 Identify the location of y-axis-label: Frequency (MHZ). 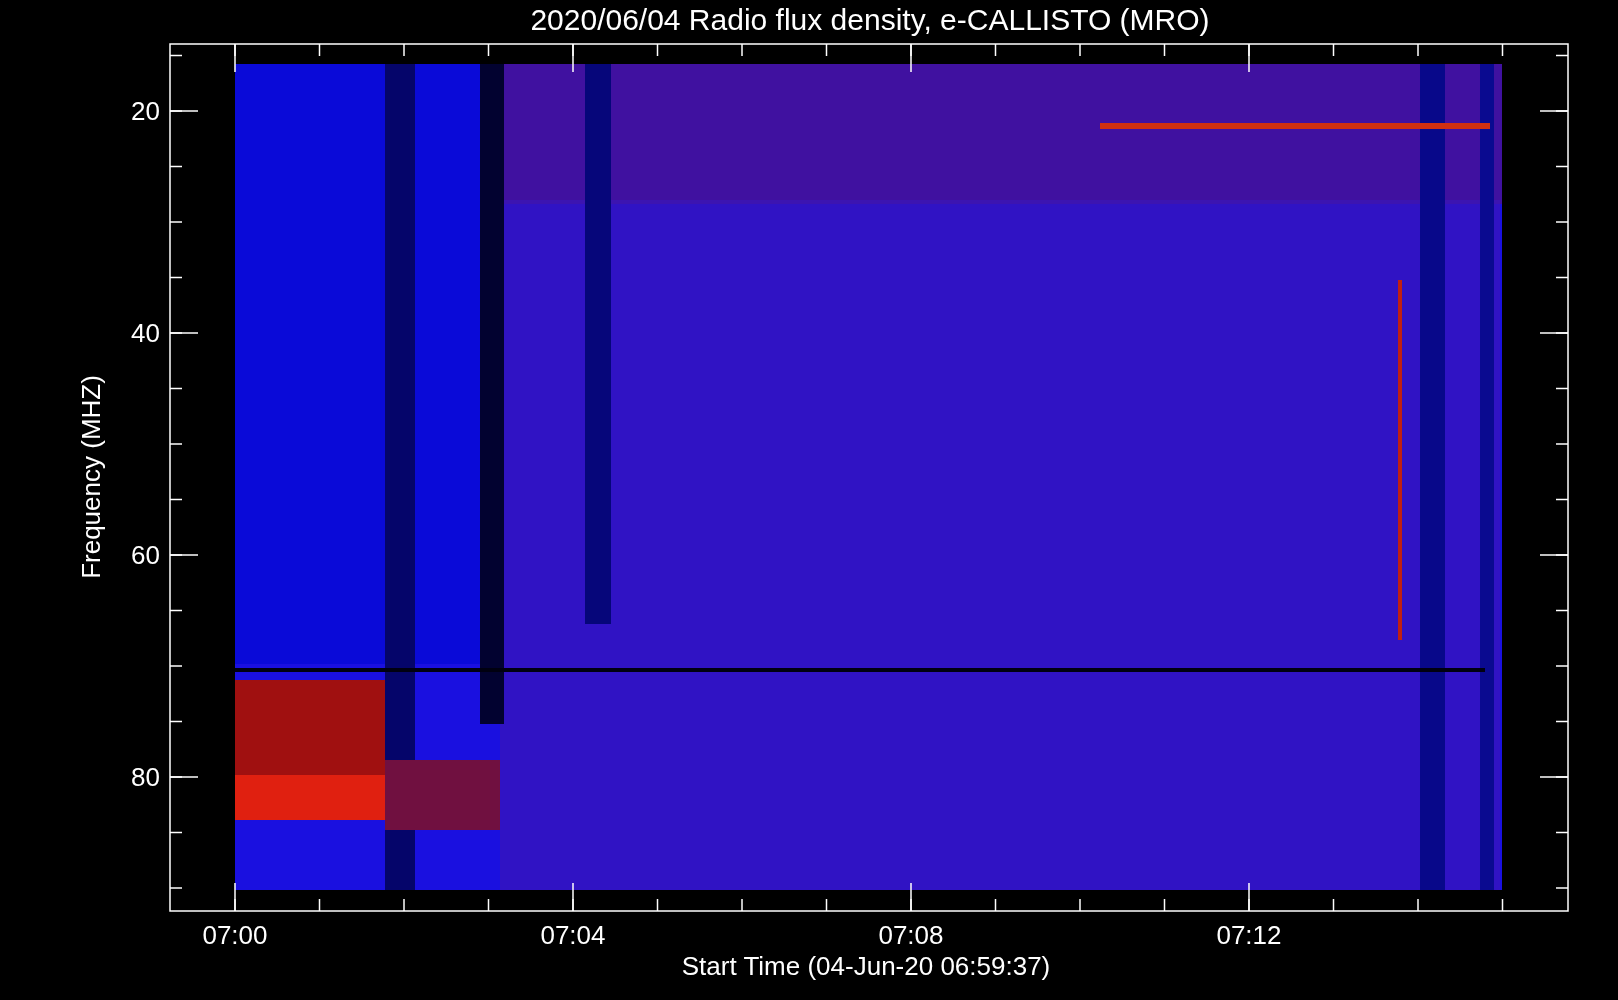
(91, 477).